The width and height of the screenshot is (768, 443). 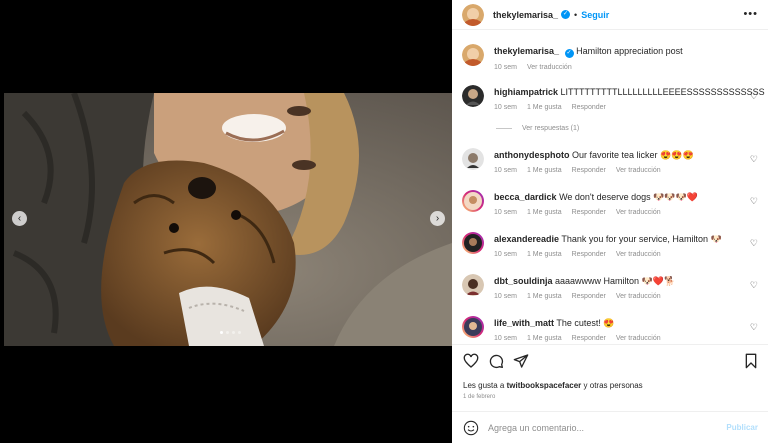 I want to click on comment-text: We don't deserve dogs 🐶🐶🐶❤️, so click(x=628, y=197).